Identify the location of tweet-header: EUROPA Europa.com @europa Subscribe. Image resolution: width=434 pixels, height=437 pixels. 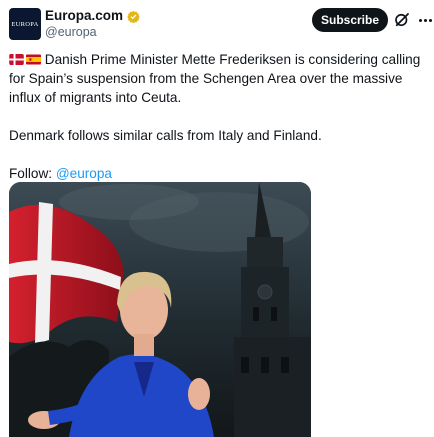
(217, 22).